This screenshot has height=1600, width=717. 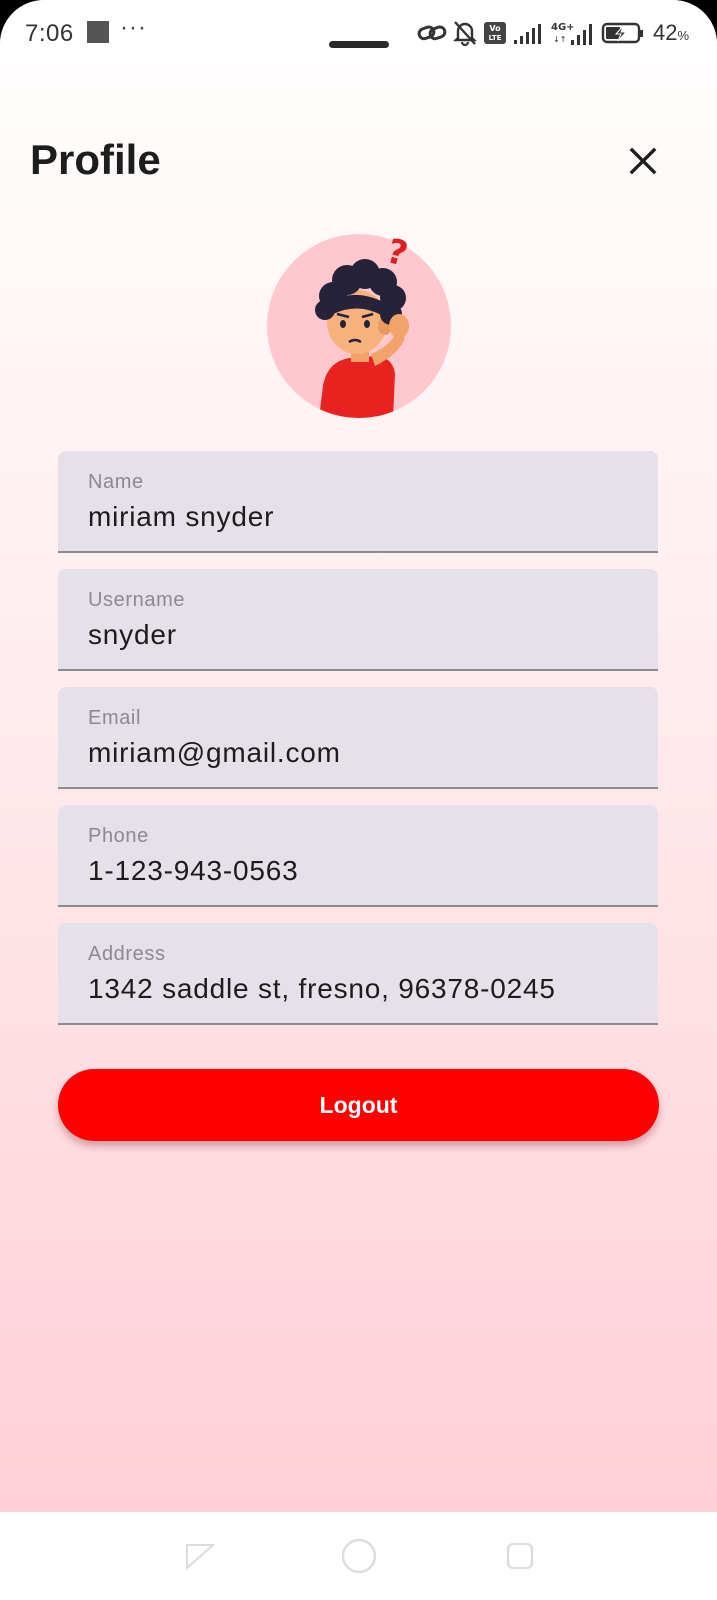 I want to click on phone-field: Phone 1-123-943-0563, so click(x=358, y=856).